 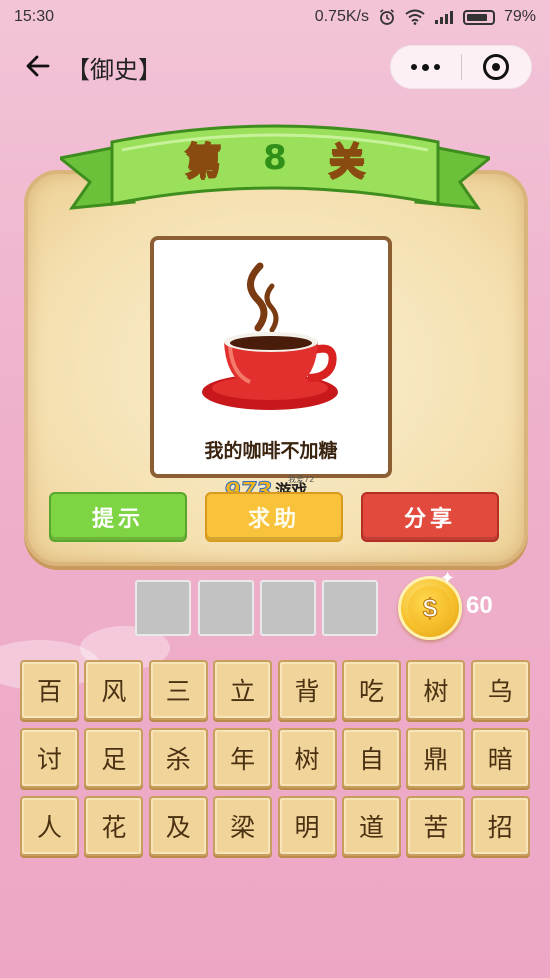 I want to click on mini-program-capsule, so click(x=461, y=67).